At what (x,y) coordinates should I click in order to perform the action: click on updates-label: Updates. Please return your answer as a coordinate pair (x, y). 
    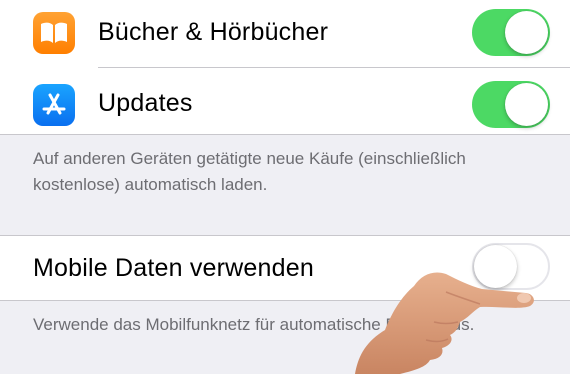
    Looking at the image, I should click on (145, 103).